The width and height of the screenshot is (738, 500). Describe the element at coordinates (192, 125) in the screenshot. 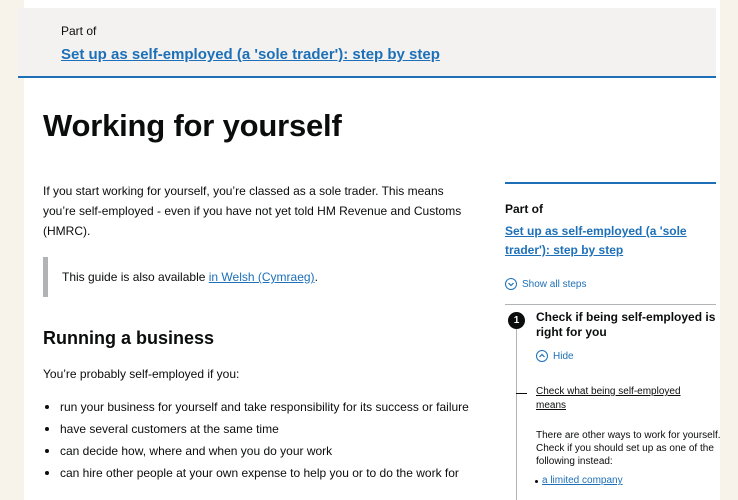

I see `page-title: Working for yourself` at that location.